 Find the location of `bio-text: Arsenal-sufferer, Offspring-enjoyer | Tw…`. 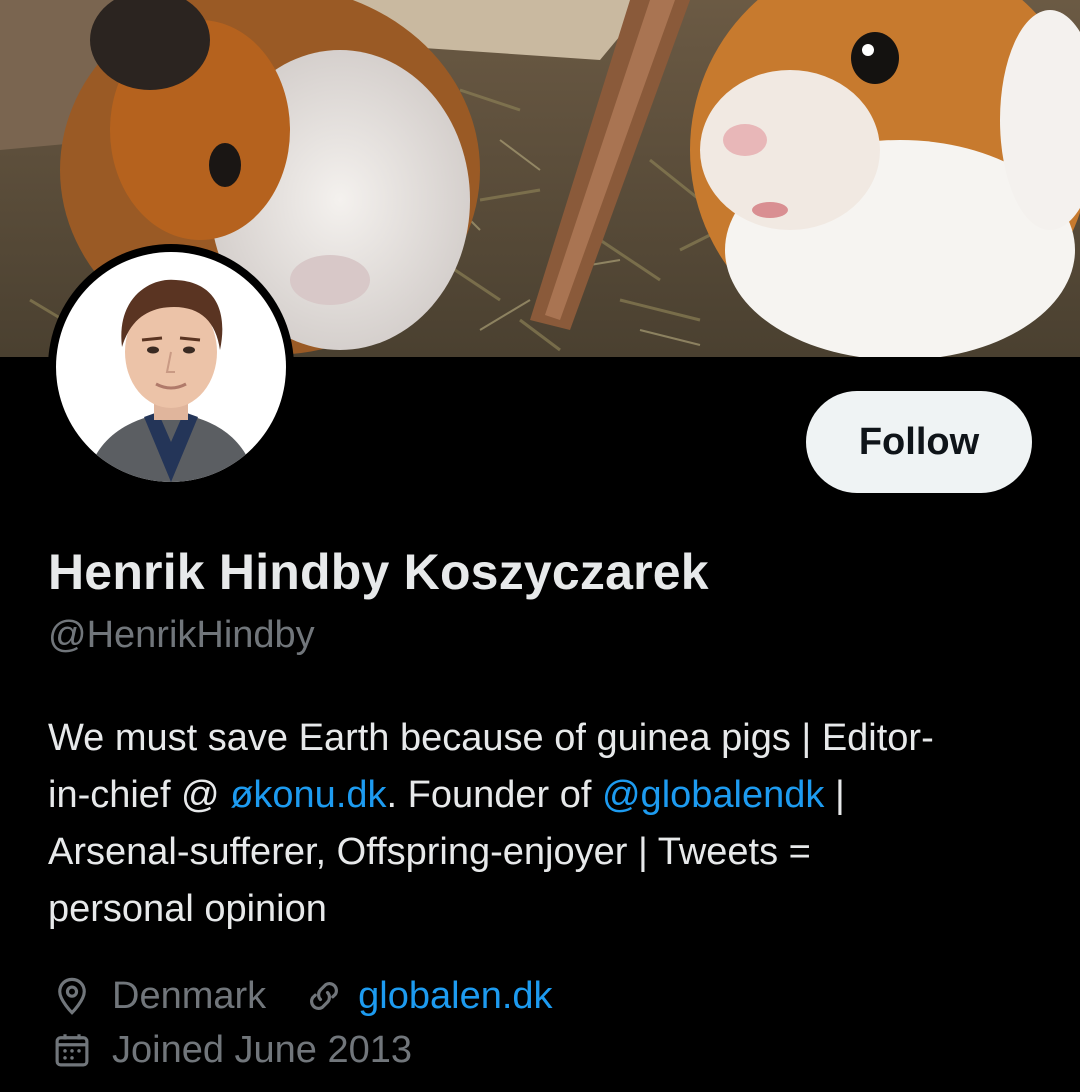

bio-text: Arsenal-sufferer, Offspring-enjoyer | Tw… is located at coordinates (429, 852).